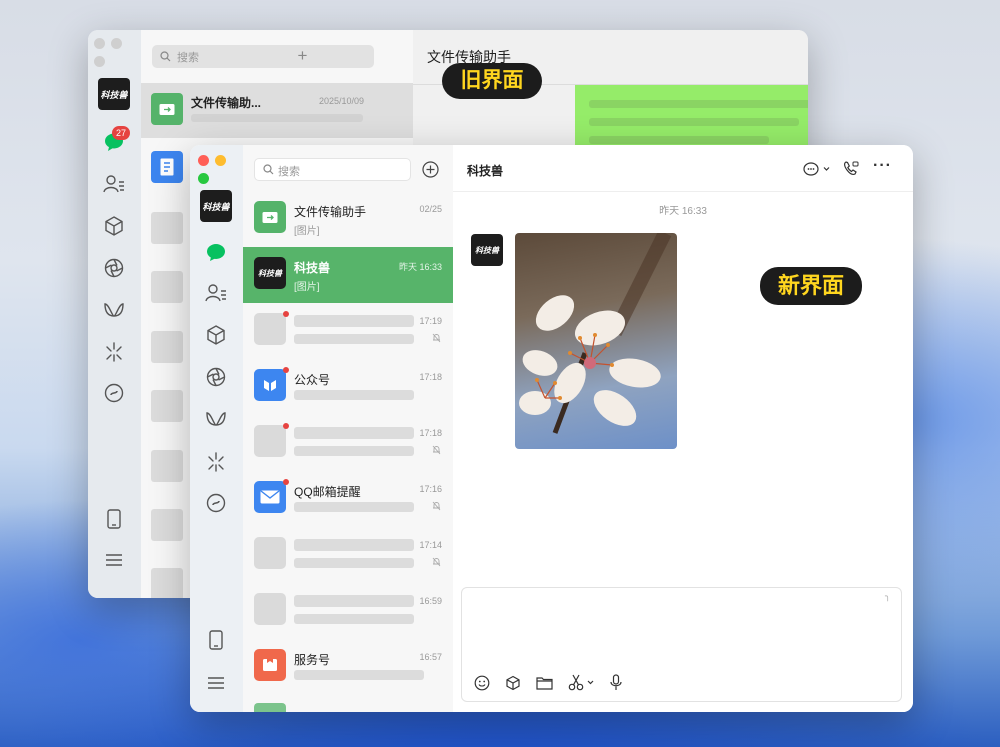  What do you see at coordinates (811, 286) in the screenshot?
I see `new-ui-label: 新界面` at bounding box center [811, 286].